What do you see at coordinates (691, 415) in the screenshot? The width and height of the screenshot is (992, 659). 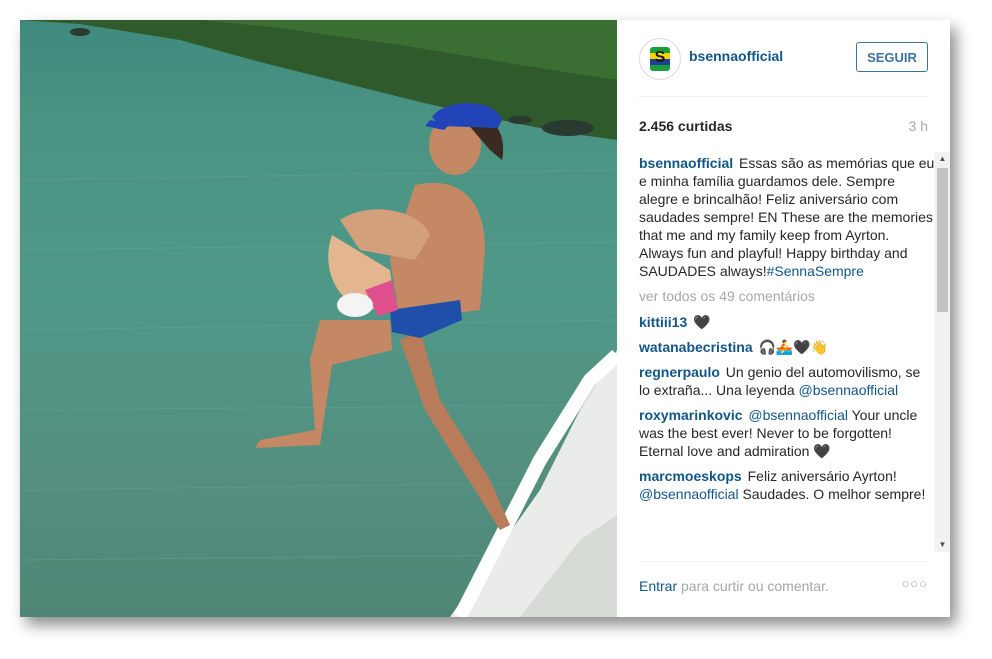 I see `comment-username: roxymarinkovic` at bounding box center [691, 415].